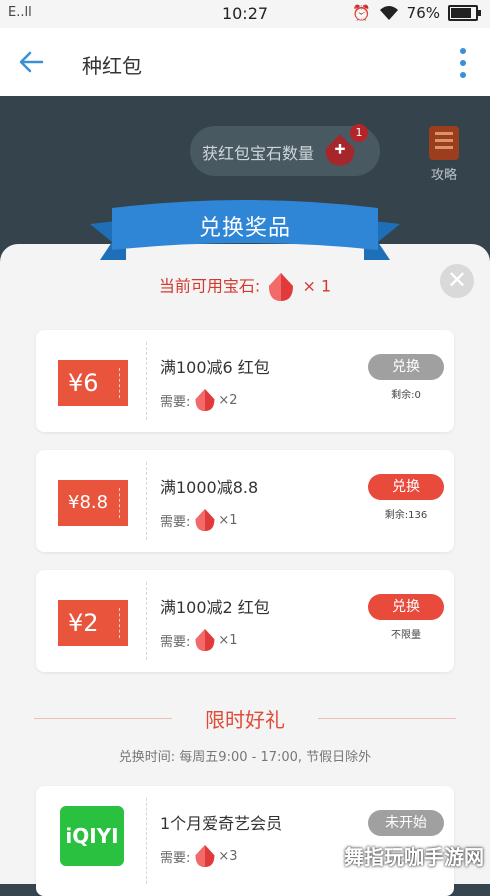 The width and height of the screenshot is (490, 896). I want to click on reward-card: ¥6 满100减6 红包 需要: ×2 兑换 剩余:0, so click(245, 381).